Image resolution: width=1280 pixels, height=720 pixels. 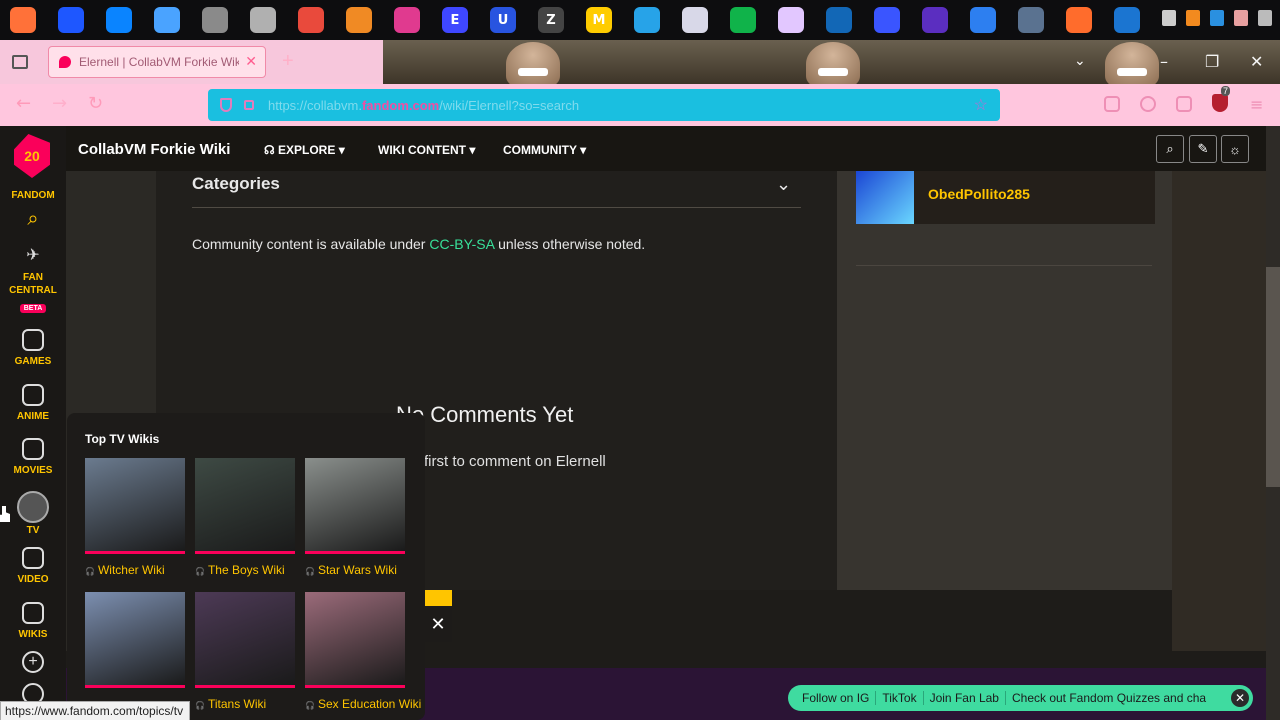 What do you see at coordinates (695, 20) in the screenshot?
I see `white-orb-icon` at bounding box center [695, 20].